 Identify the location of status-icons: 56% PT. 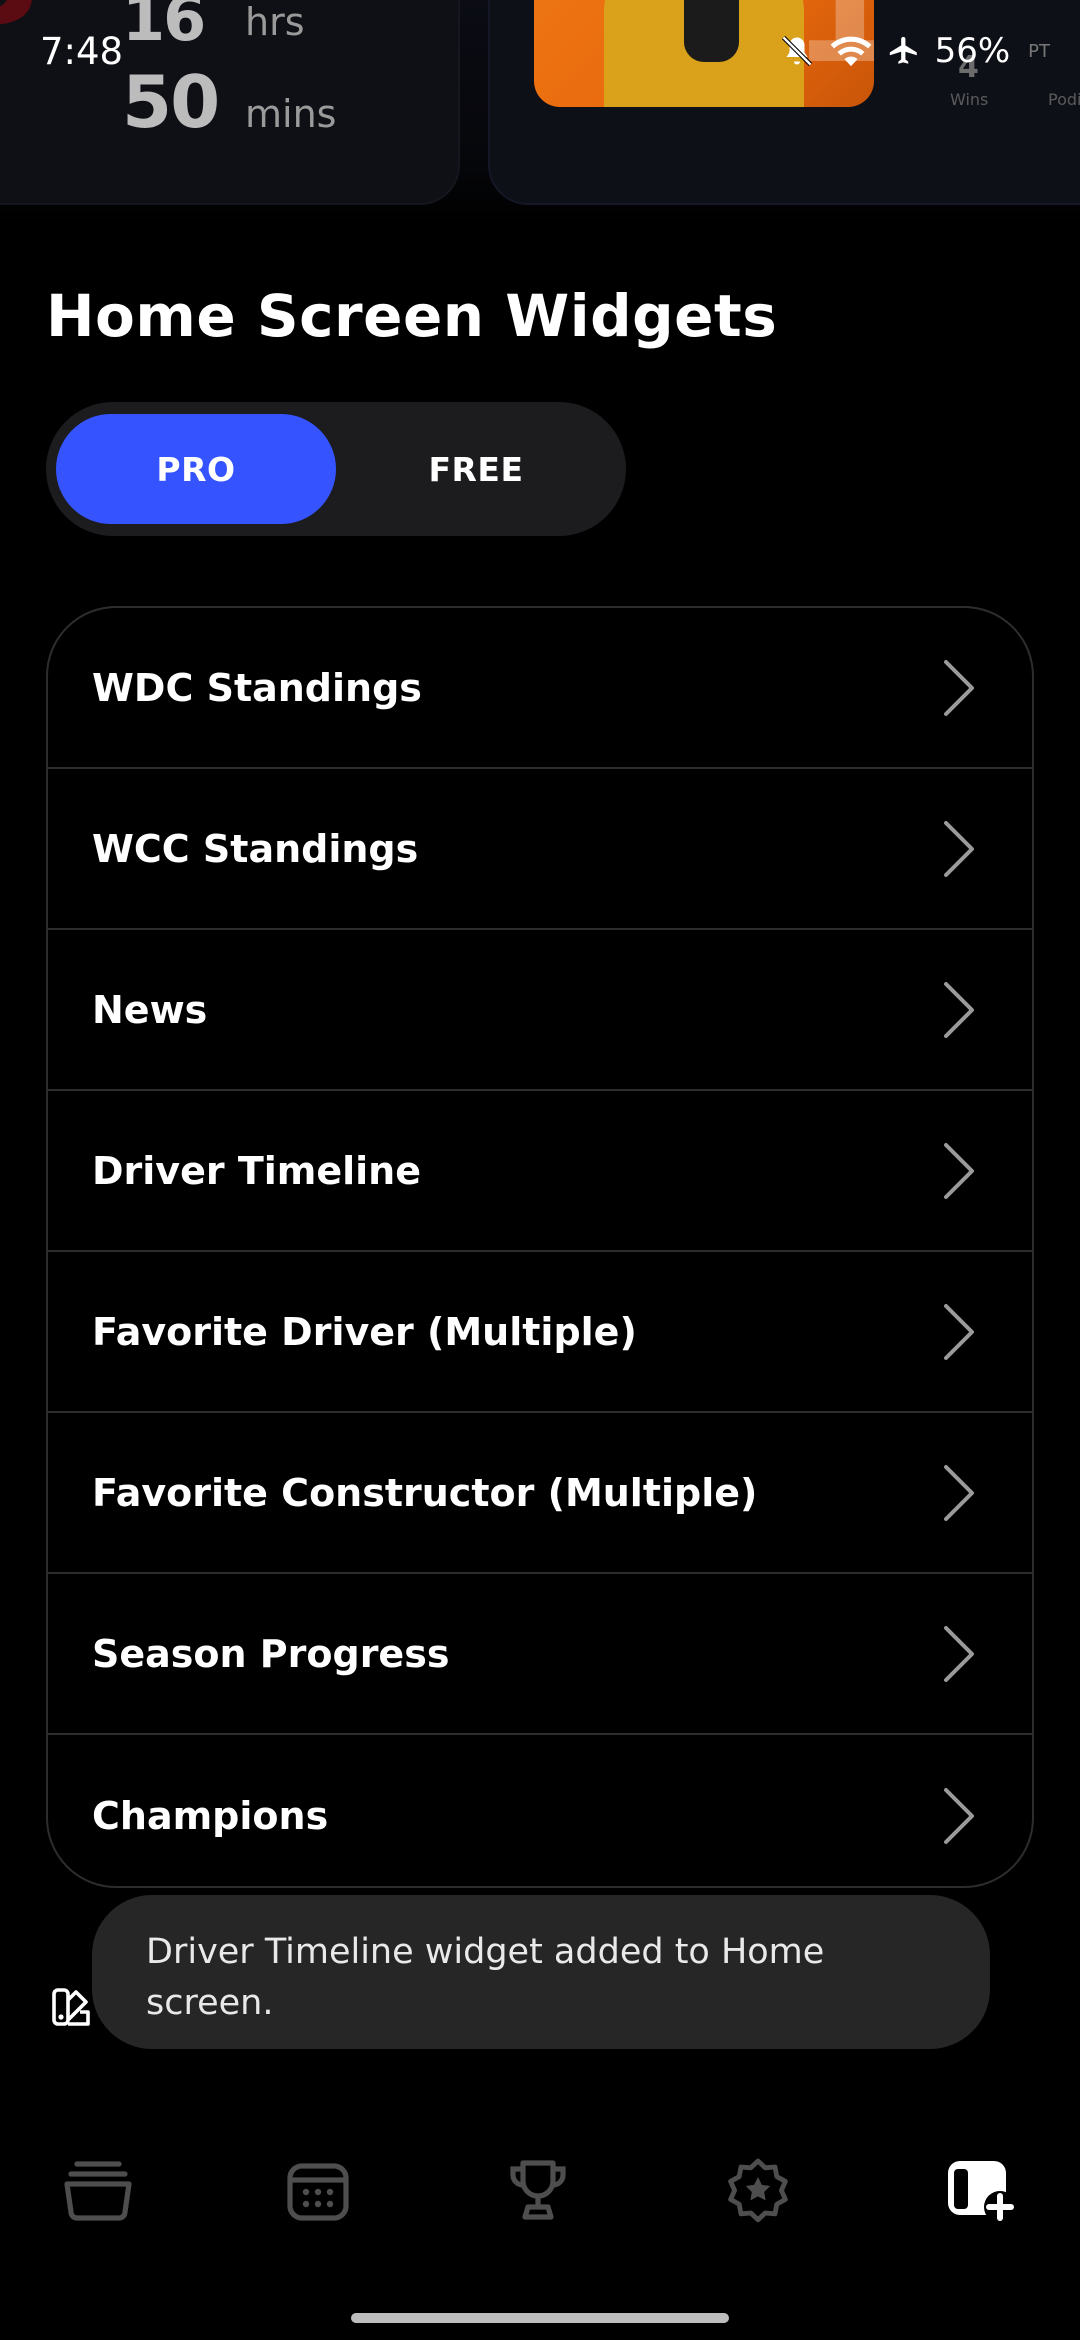
(914, 51).